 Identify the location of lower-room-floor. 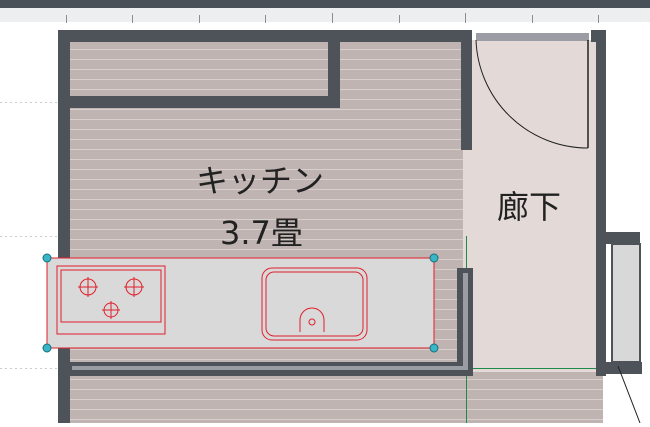
(335, 397).